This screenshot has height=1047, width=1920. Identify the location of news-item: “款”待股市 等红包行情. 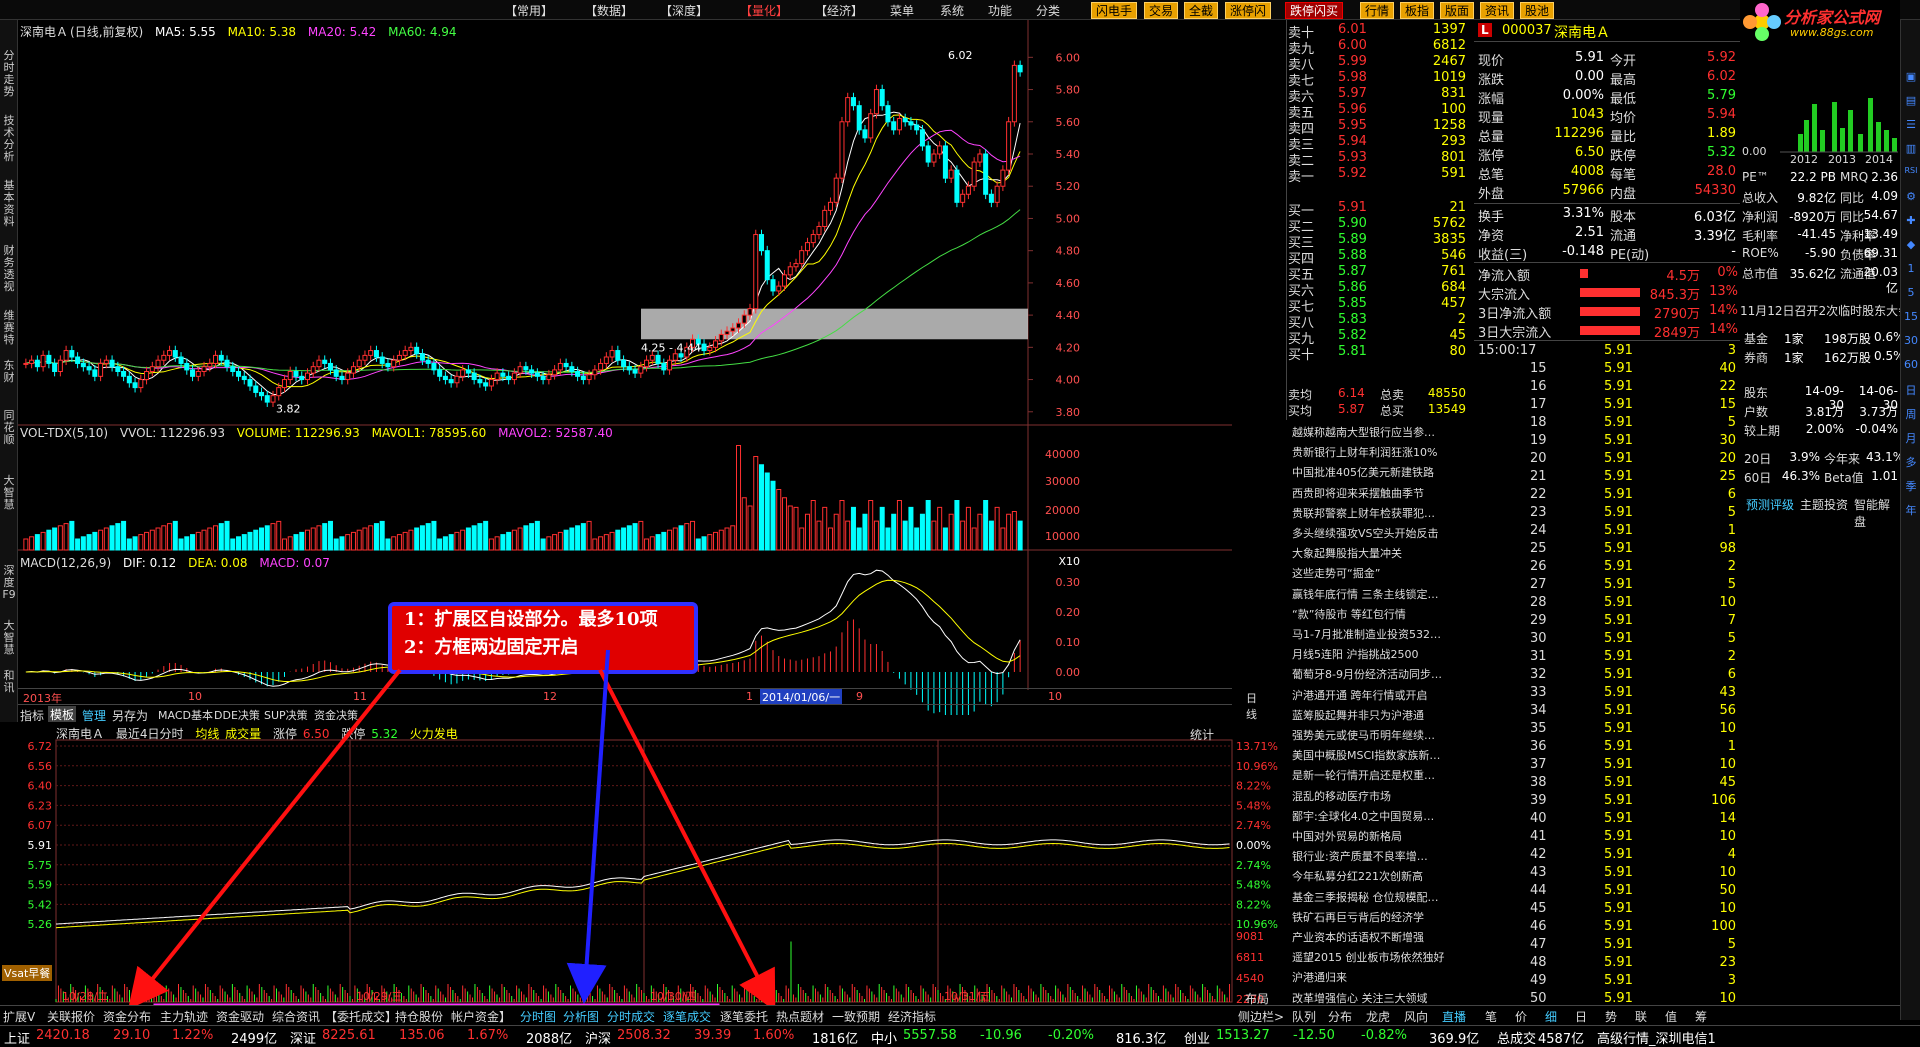
(1372, 614).